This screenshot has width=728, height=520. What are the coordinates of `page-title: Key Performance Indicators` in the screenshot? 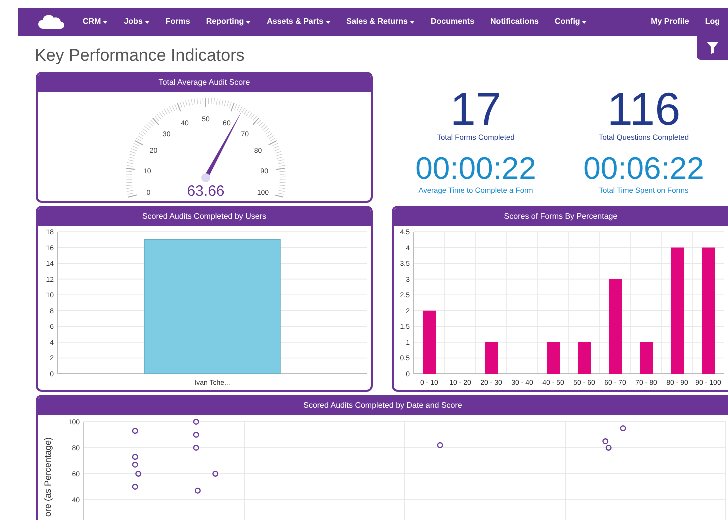 It's located at (140, 56).